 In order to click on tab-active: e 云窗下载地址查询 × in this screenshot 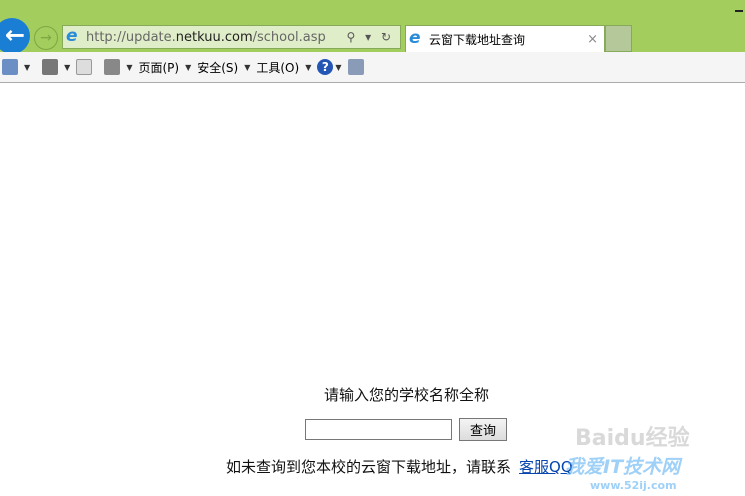, I will do `click(505, 38)`.